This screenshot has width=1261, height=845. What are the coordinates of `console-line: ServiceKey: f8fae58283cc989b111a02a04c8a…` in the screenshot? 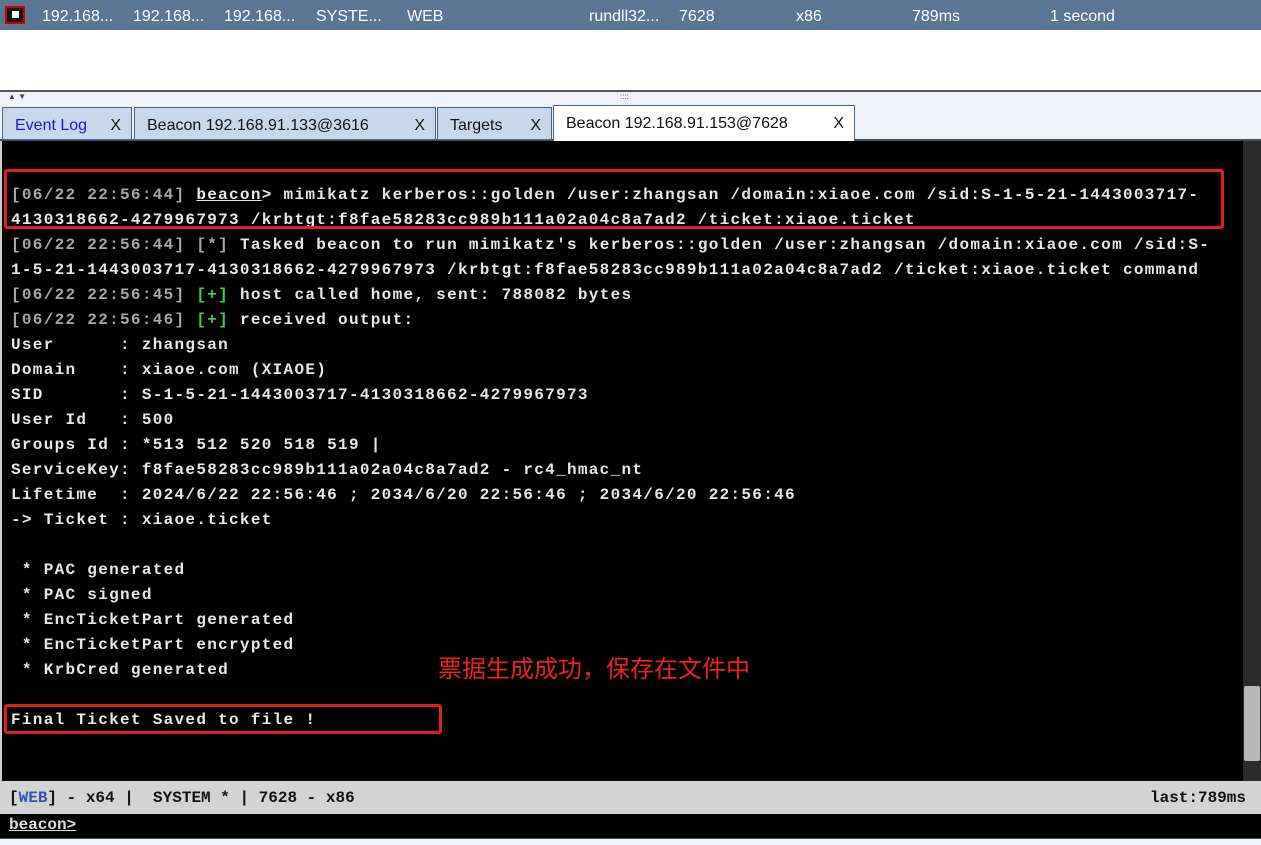 It's located at (610, 470).